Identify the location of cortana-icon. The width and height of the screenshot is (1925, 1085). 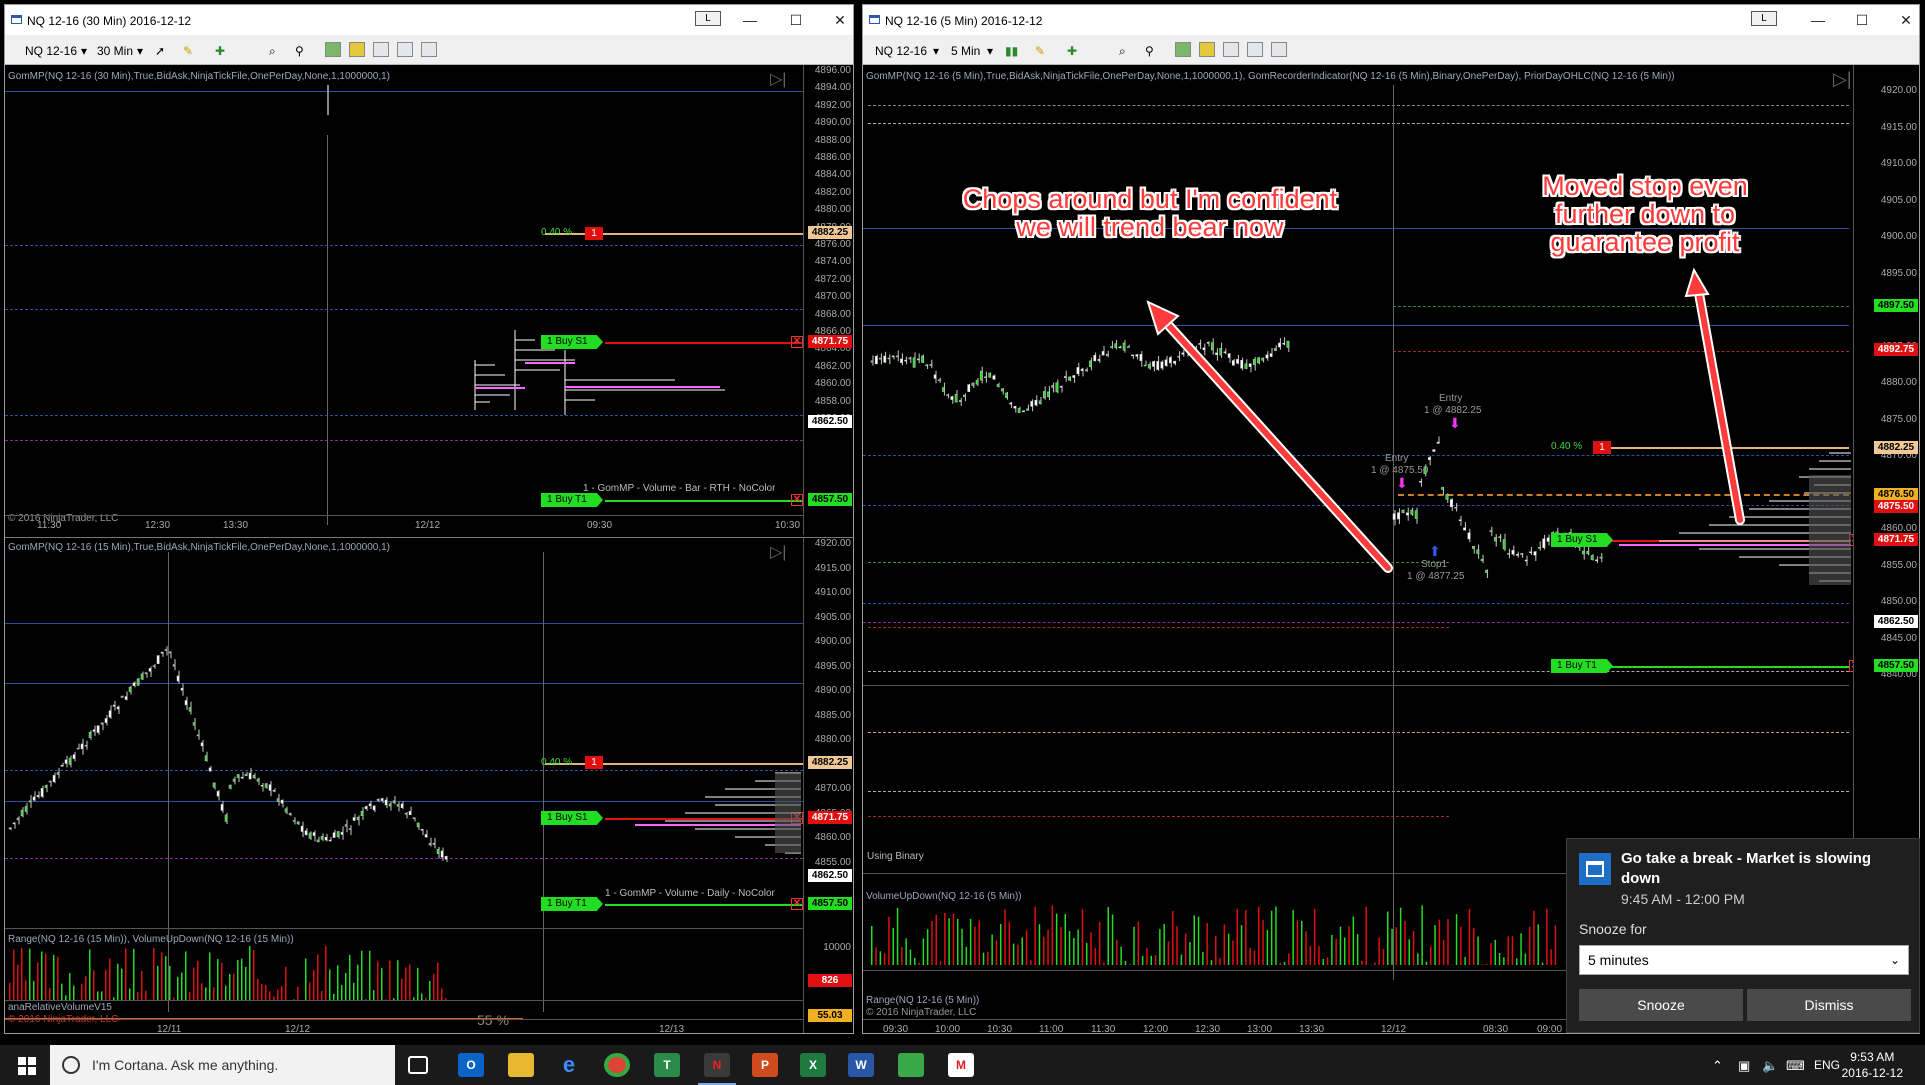
(71, 1065).